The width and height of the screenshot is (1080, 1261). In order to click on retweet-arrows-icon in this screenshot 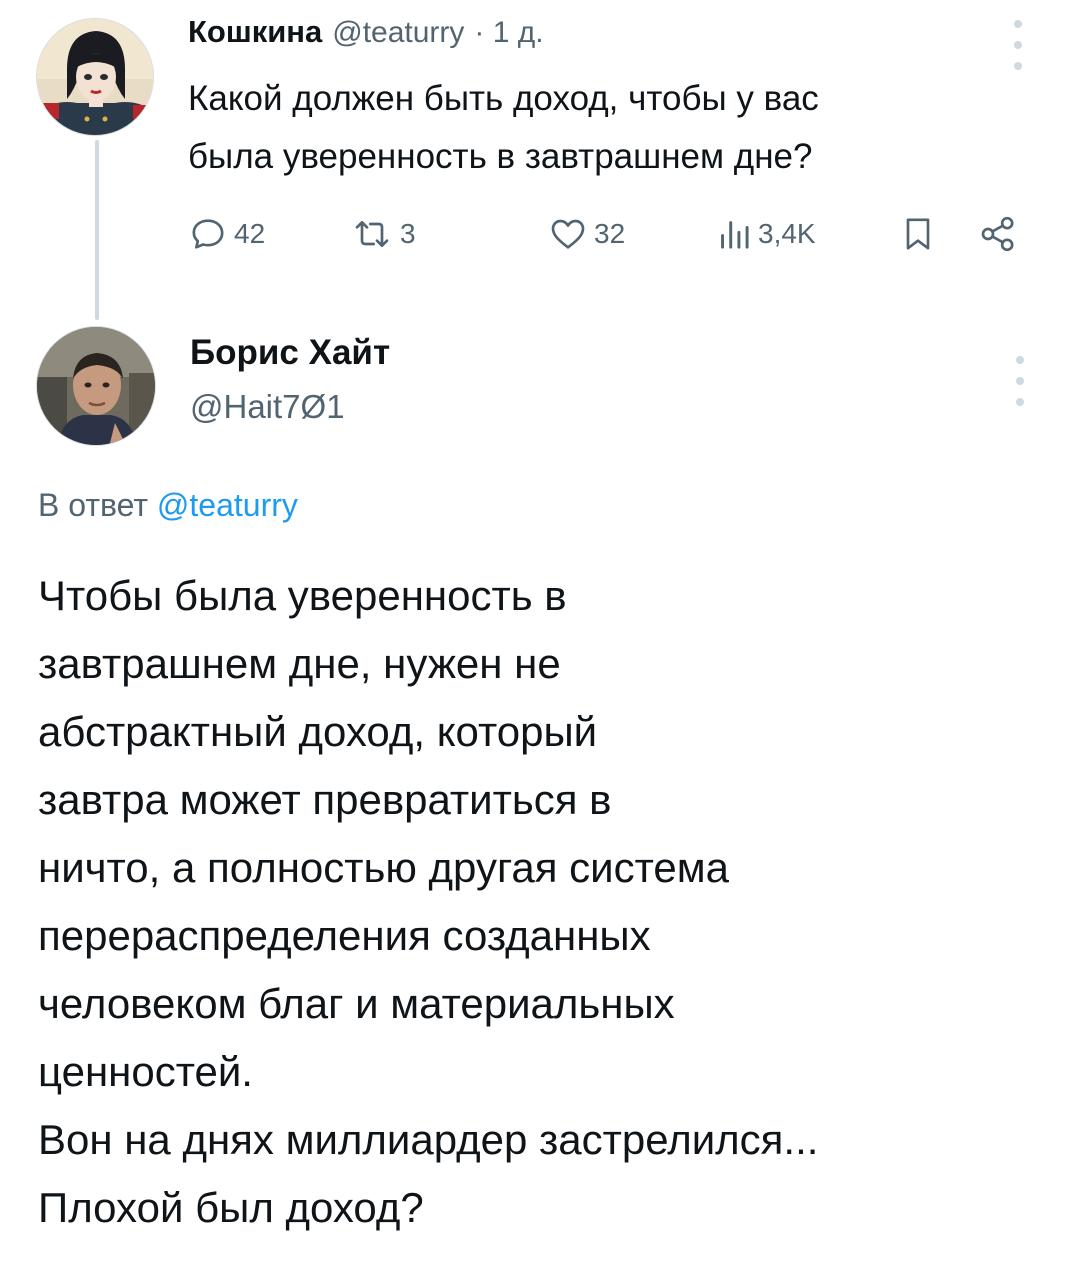, I will do `click(372, 234)`.